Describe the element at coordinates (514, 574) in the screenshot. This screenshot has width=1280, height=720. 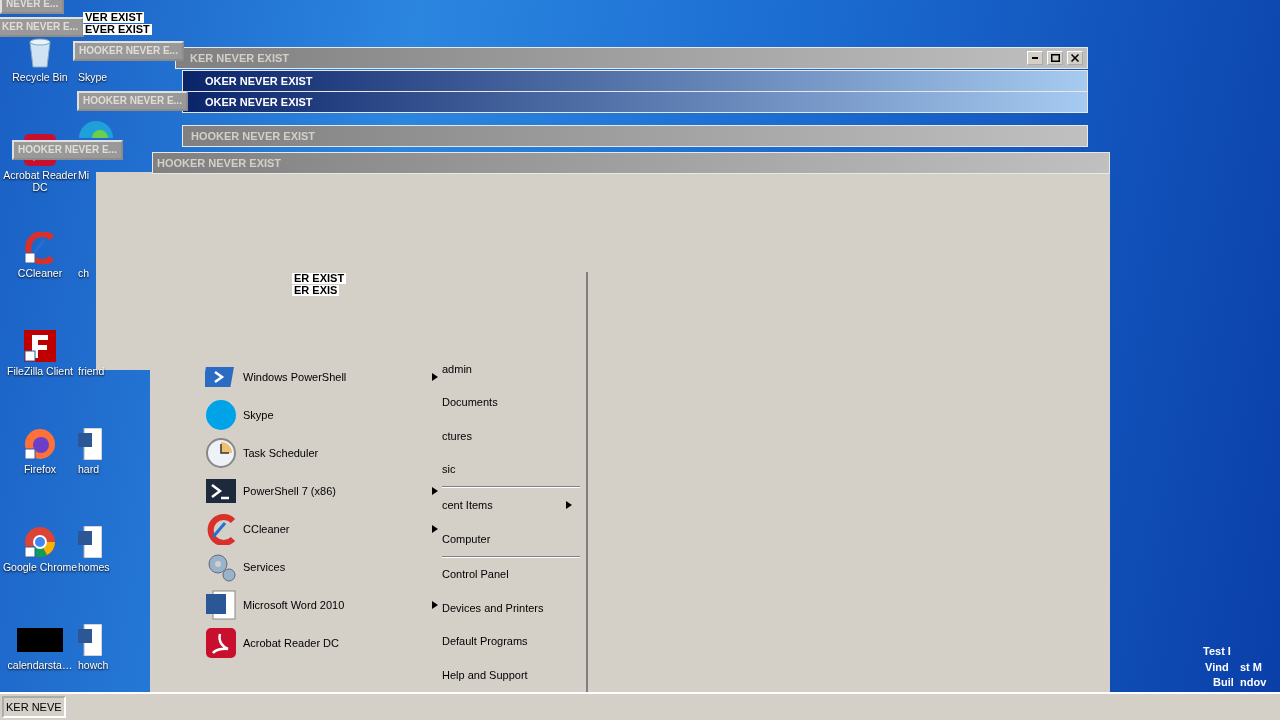
I see `menu-item: Control Panel` at that location.